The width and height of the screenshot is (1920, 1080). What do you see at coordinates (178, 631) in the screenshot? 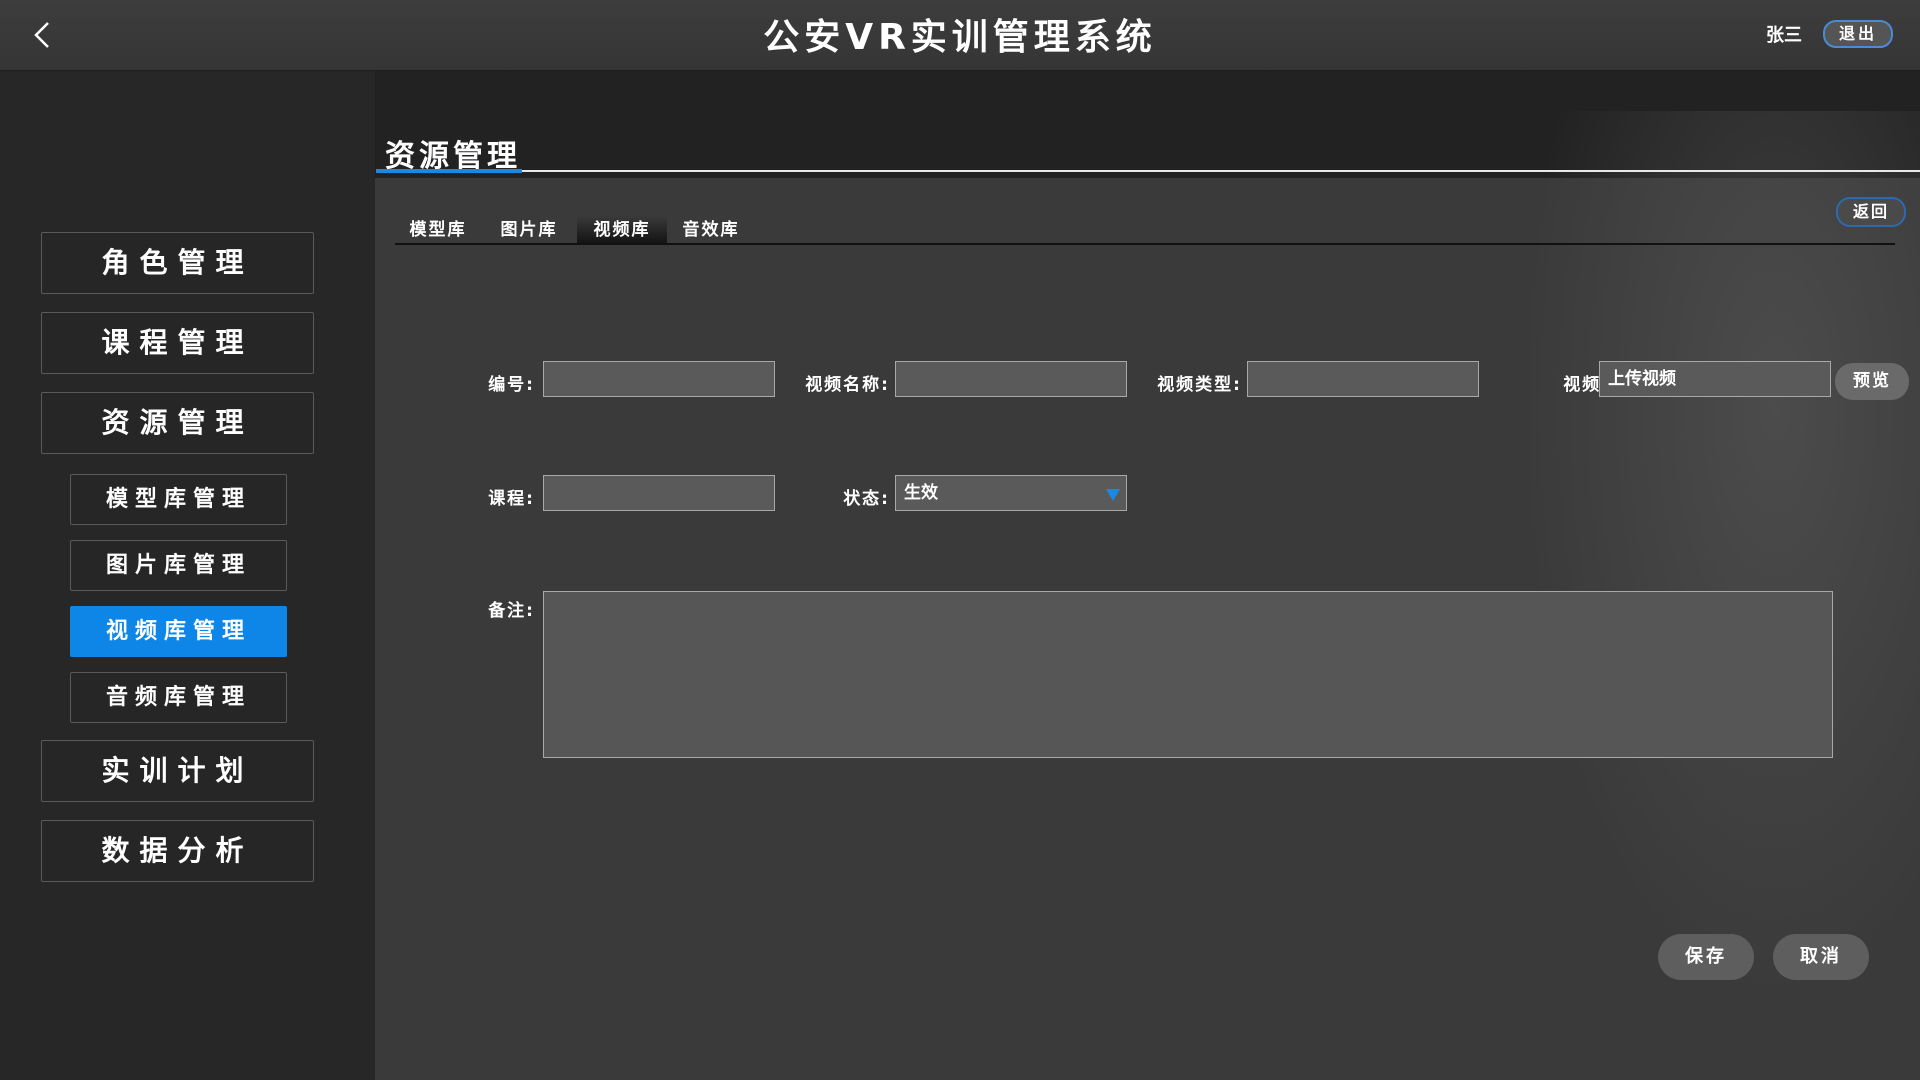
I see `submenu-video-library: 视频库管理` at bounding box center [178, 631].